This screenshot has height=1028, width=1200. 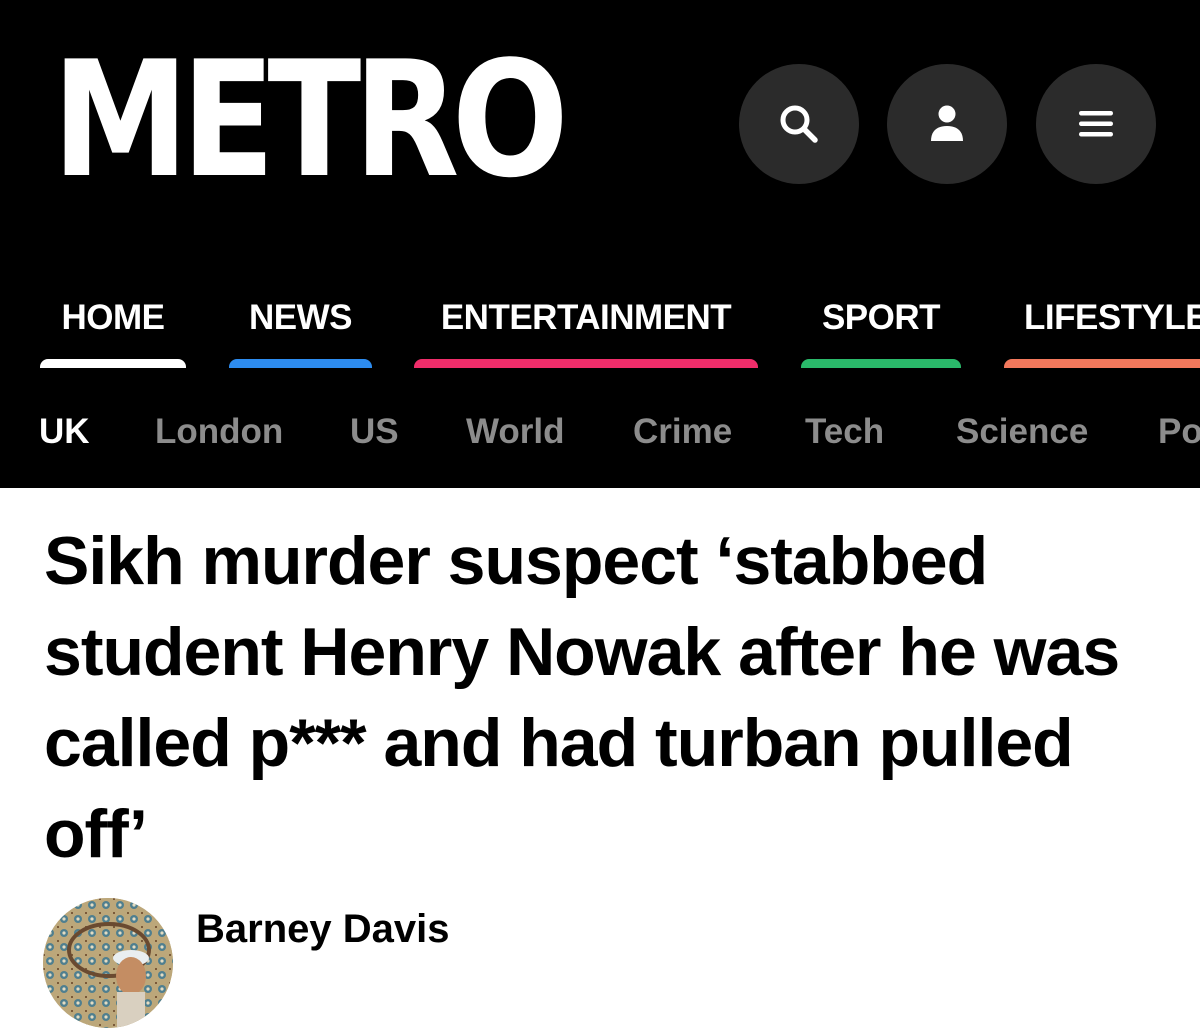 I want to click on search-button, so click(x=799, y=124).